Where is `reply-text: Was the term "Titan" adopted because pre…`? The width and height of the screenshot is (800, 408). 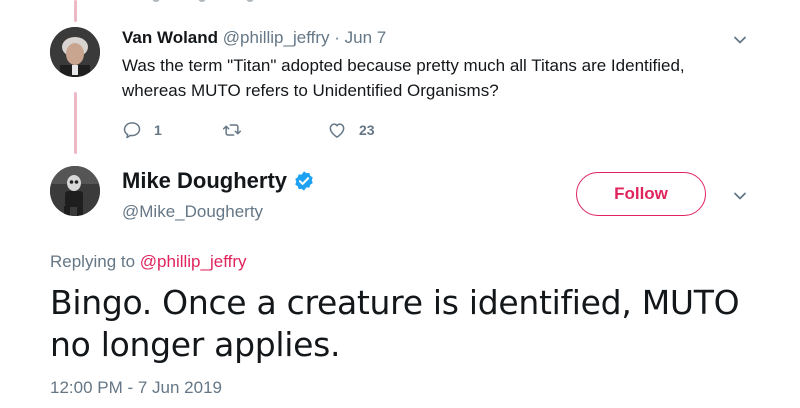
reply-text: Was the term "Titan" adopted because pre… is located at coordinates (403, 78).